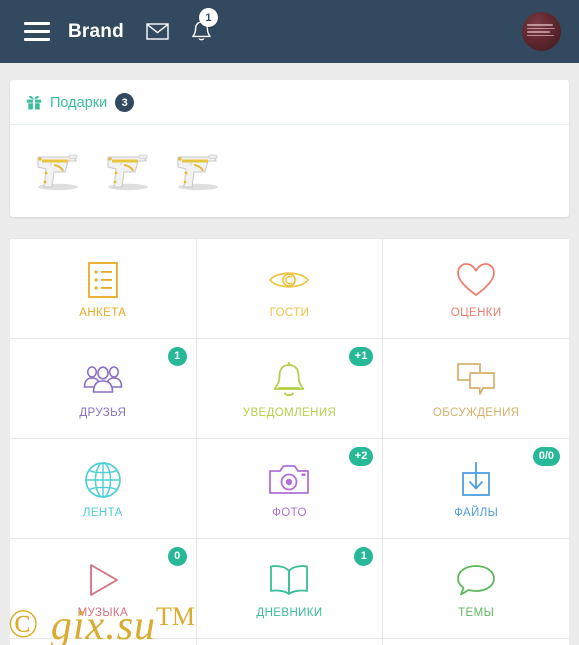  What do you see at coordinates (125, 102) in the screenshot?
I see `gifts-count-badge: 3` at bounding box center [125, 102].